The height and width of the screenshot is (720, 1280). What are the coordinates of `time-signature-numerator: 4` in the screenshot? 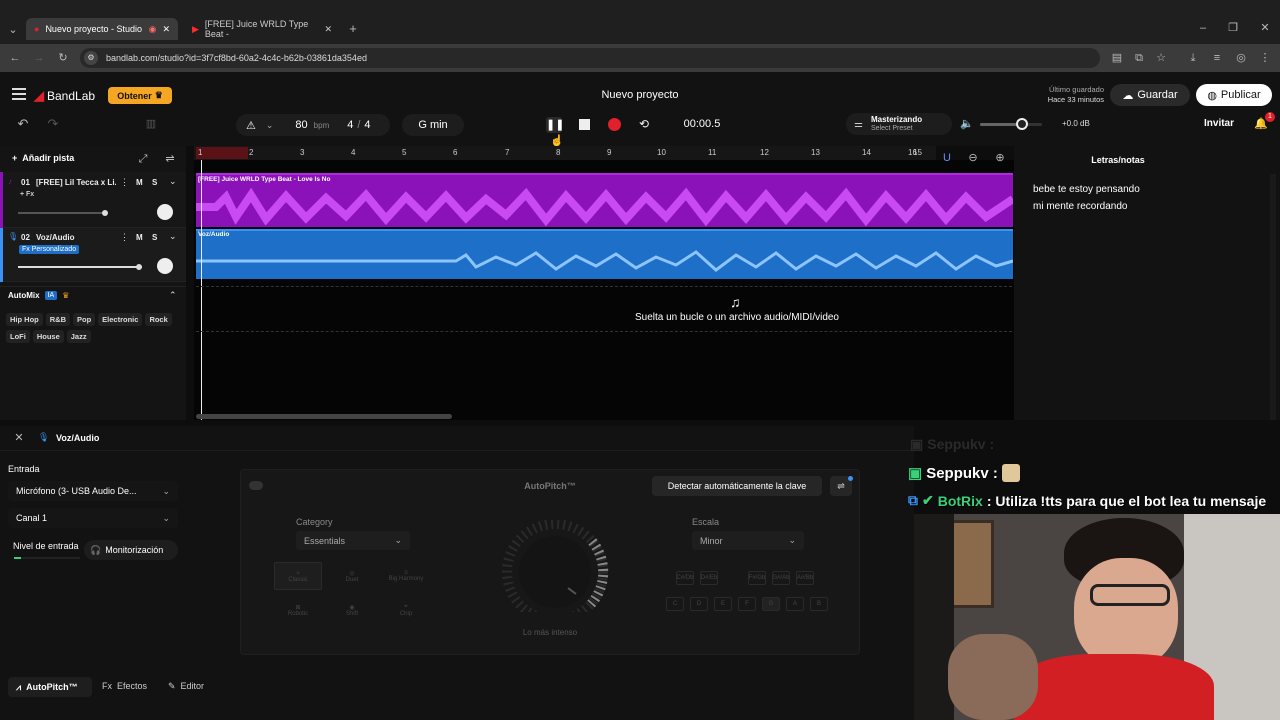 It's located at (350, 125).